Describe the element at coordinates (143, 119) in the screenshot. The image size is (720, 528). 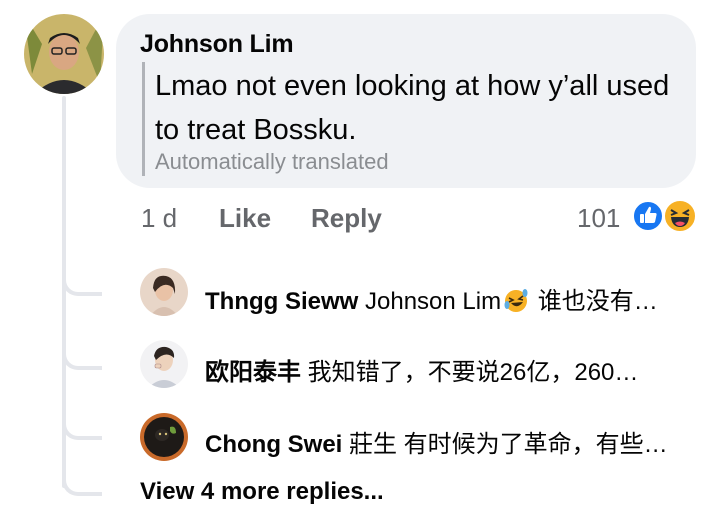
I see `translation-quote-bar` at that location.